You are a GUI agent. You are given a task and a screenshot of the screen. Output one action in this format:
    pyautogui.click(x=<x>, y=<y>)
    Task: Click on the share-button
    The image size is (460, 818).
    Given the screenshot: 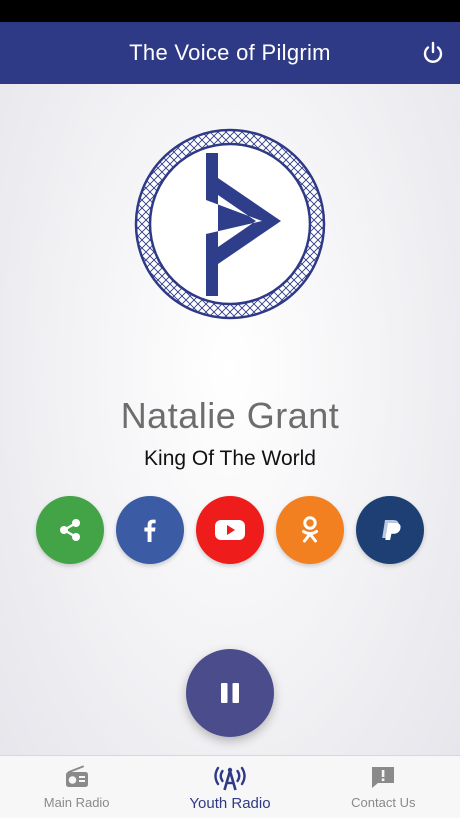 What is the action you would take?
    pyautogui.click(x=70, y=530)
    